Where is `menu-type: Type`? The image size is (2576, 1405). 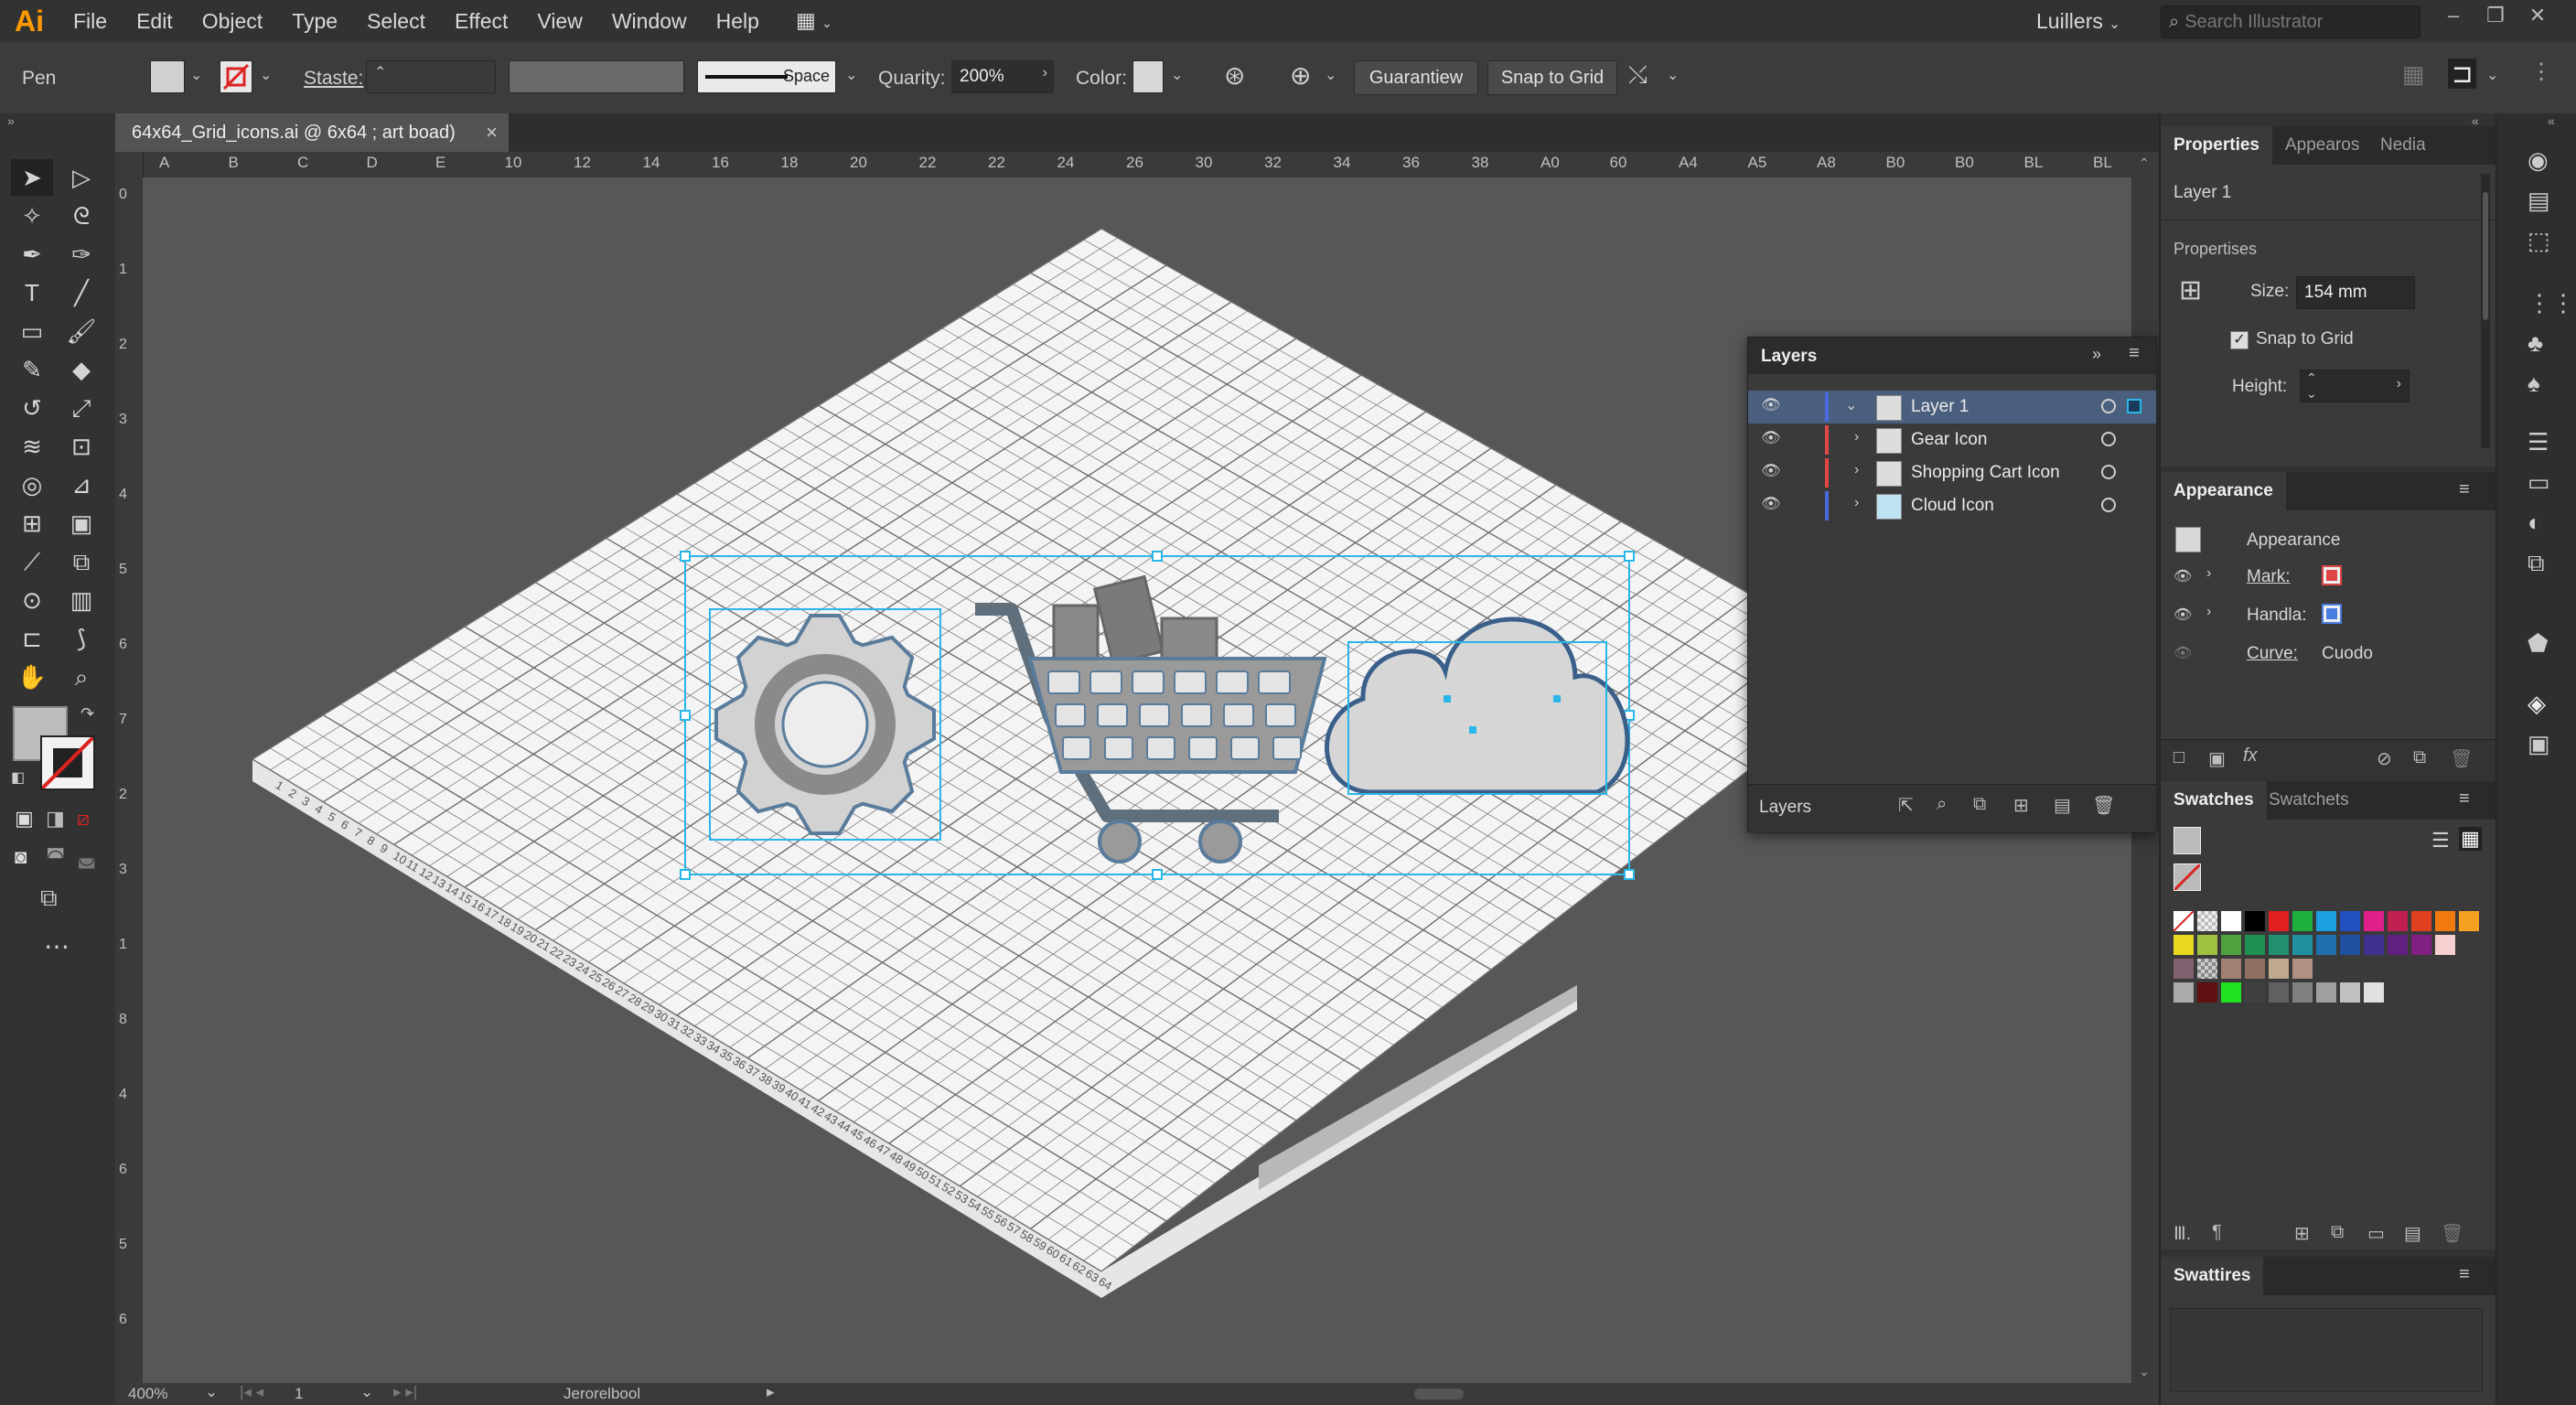
menu-type: Type is located at coordinates (314, 21).